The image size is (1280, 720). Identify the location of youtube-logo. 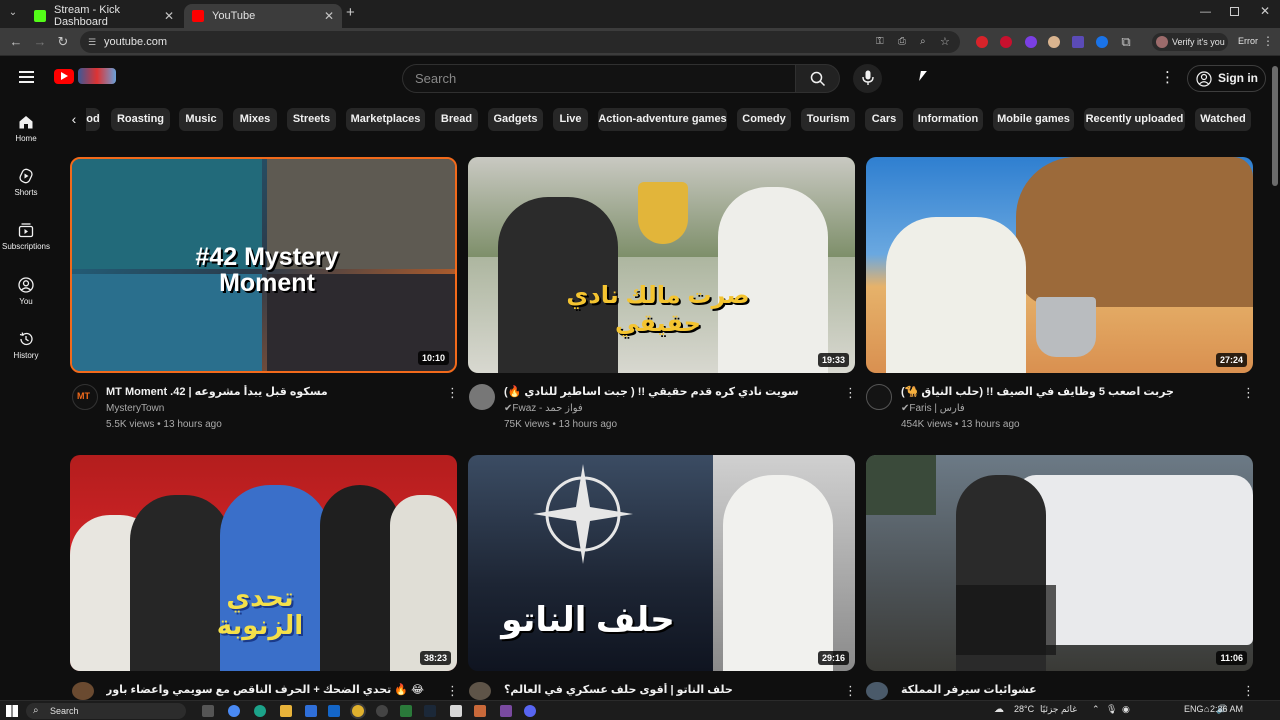
(64, 76).